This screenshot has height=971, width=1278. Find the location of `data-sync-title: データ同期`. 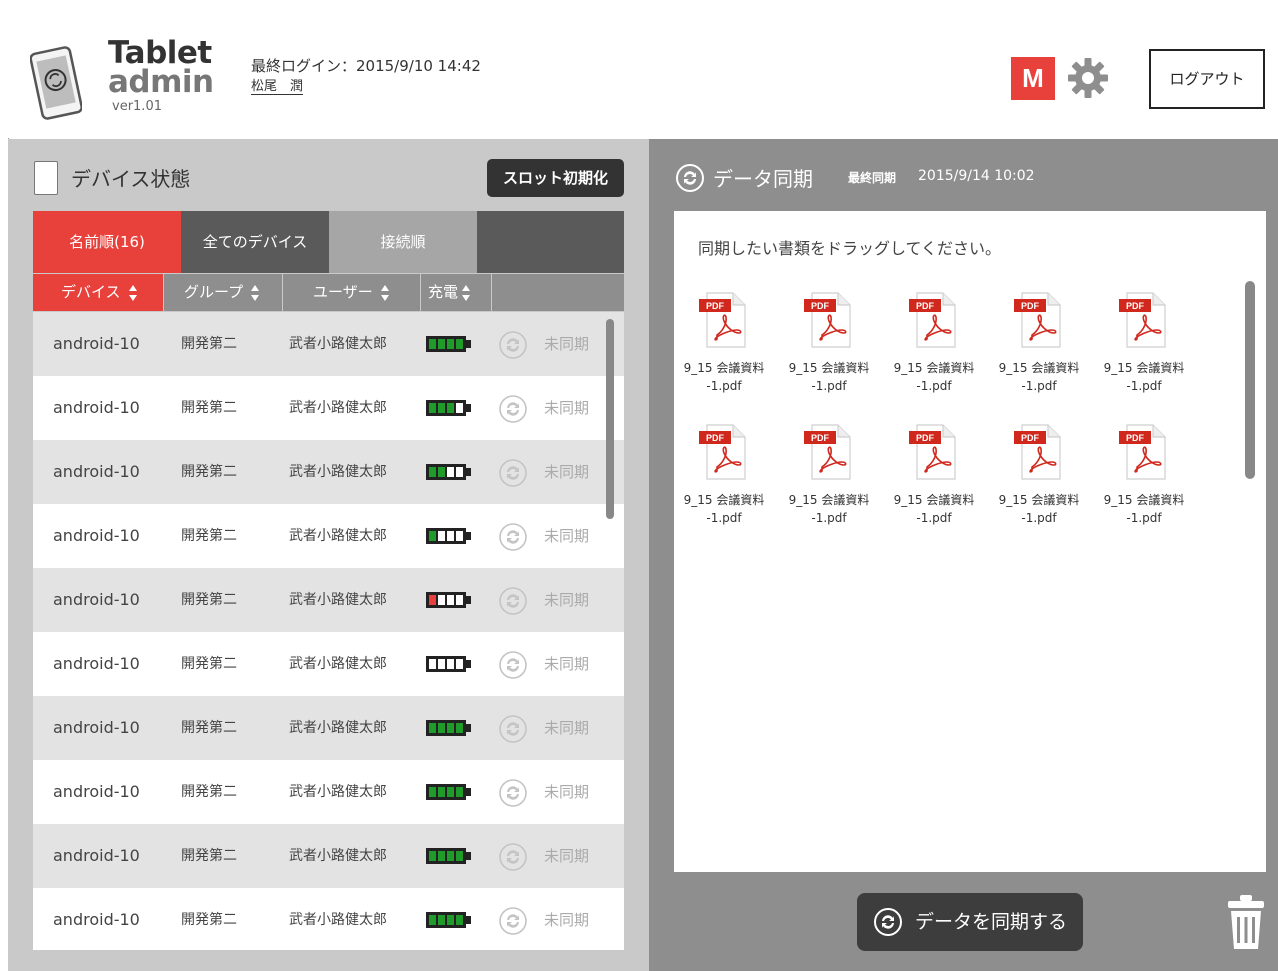

data-sync-title: データ同期 is located at coordinates (763, 179).